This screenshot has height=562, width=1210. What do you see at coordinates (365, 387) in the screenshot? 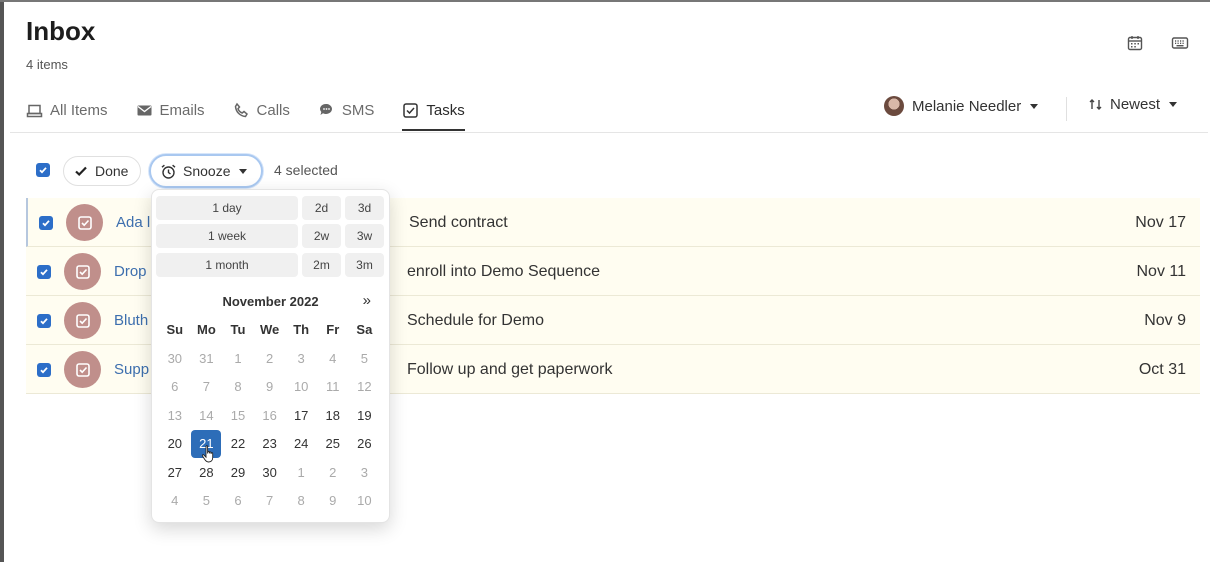
I see `calendar-day: 12` at bounding box center [365, 387].